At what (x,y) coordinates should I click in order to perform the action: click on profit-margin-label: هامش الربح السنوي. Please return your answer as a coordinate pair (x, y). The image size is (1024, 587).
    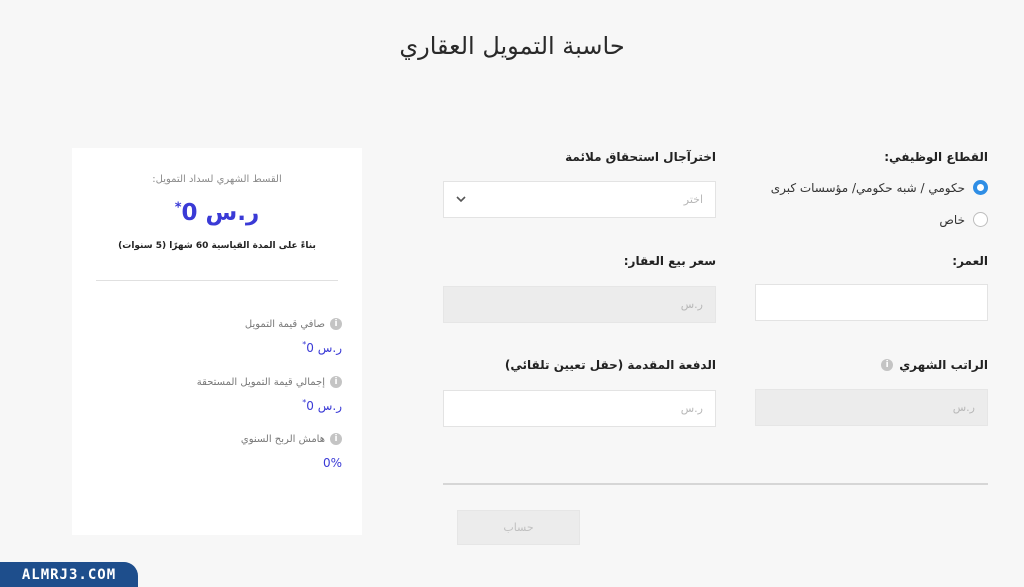
    Looking at the image, I should click on (282, 439).